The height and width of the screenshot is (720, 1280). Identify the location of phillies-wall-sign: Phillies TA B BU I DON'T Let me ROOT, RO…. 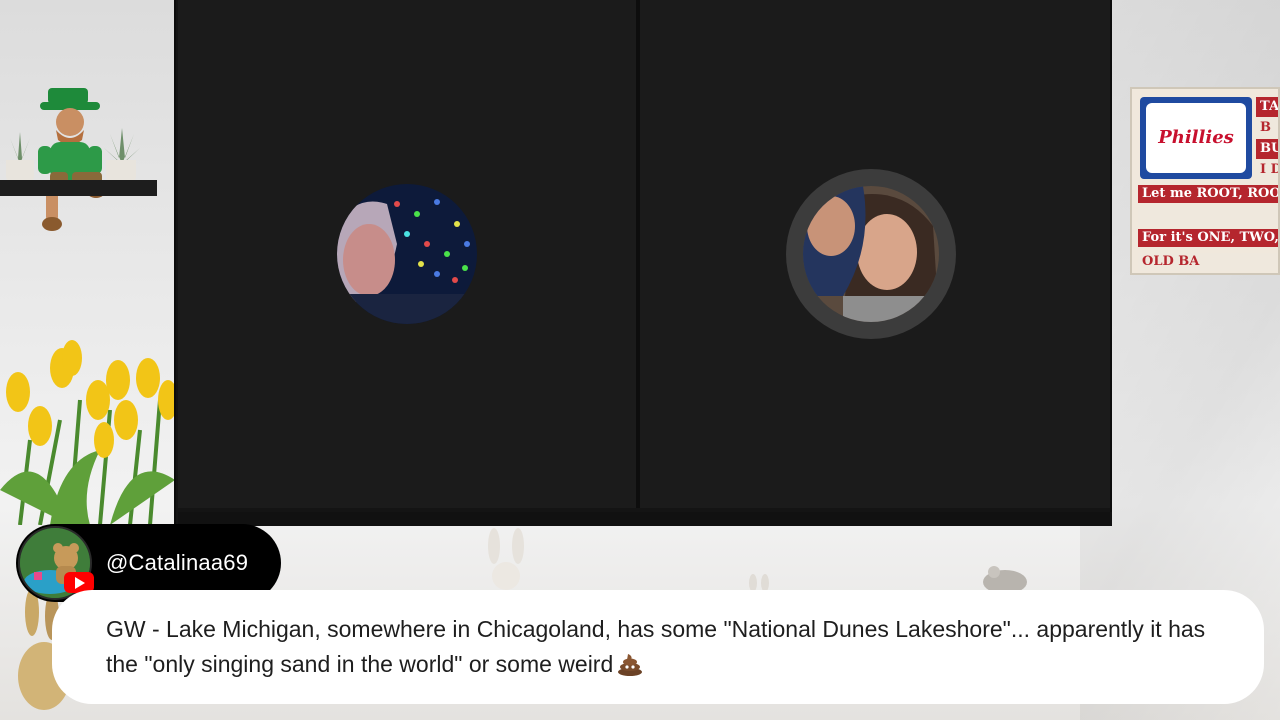
(1205, 181).